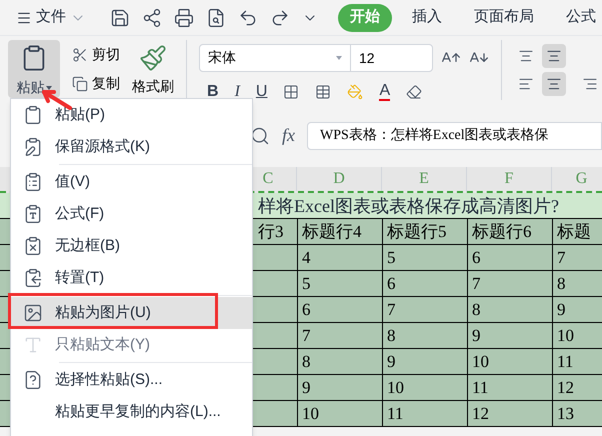 The width and height of the screenshot is (602, 436). I want to click on menu-item: 无边框(B), so click(131, 246).